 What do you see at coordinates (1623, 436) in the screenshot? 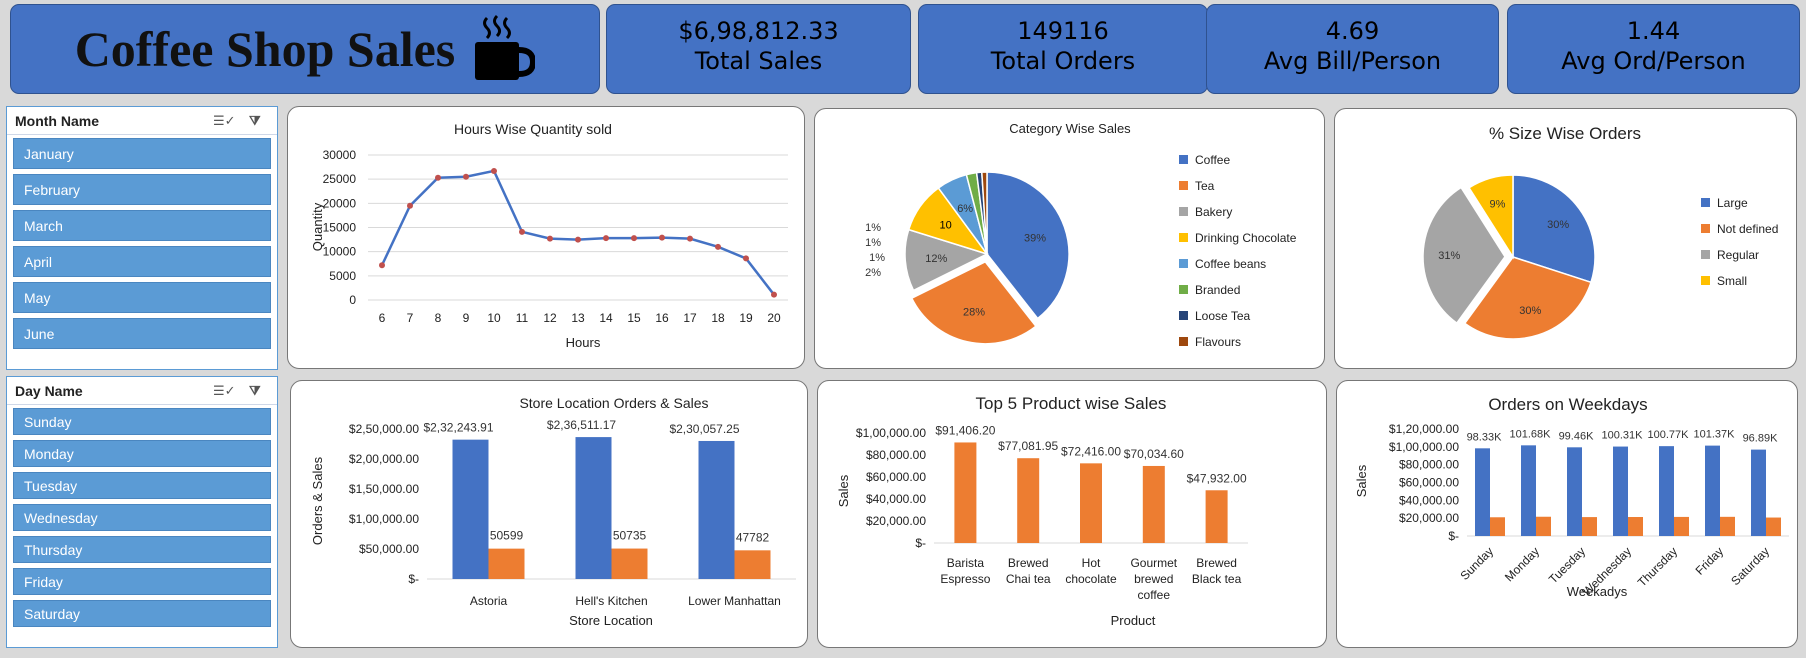
I see `bar-data-label: 100.31K` at bounding box center [1623, 436].